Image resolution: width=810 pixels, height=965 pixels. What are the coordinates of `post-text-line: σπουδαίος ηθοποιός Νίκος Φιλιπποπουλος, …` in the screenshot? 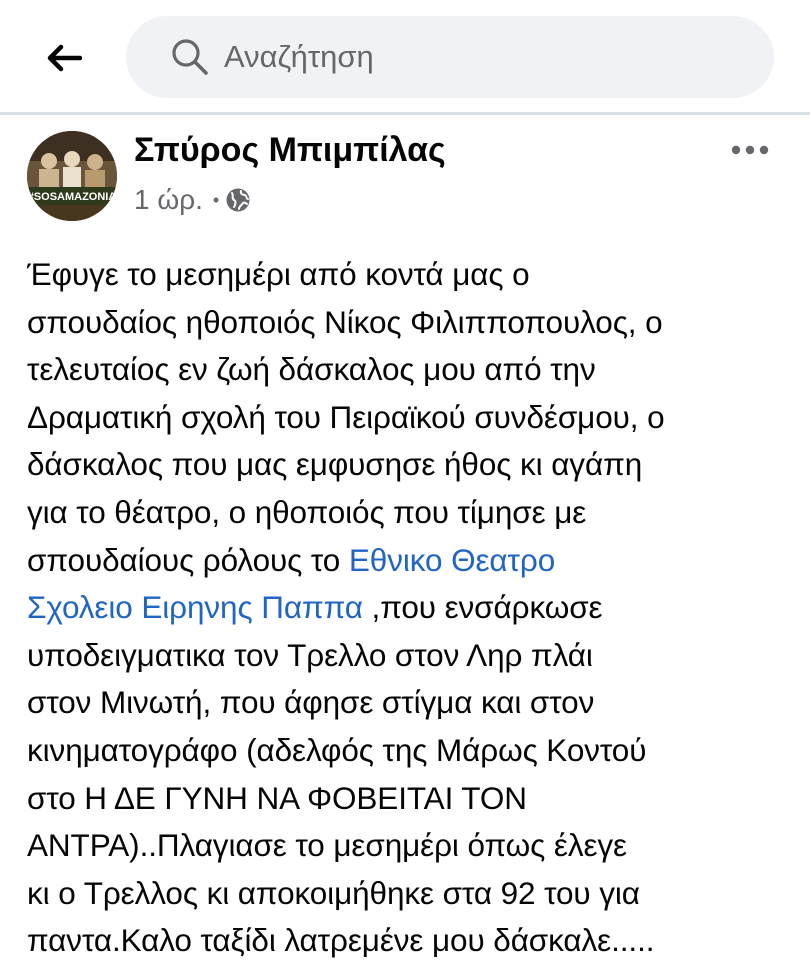 It's located at (345, 321).